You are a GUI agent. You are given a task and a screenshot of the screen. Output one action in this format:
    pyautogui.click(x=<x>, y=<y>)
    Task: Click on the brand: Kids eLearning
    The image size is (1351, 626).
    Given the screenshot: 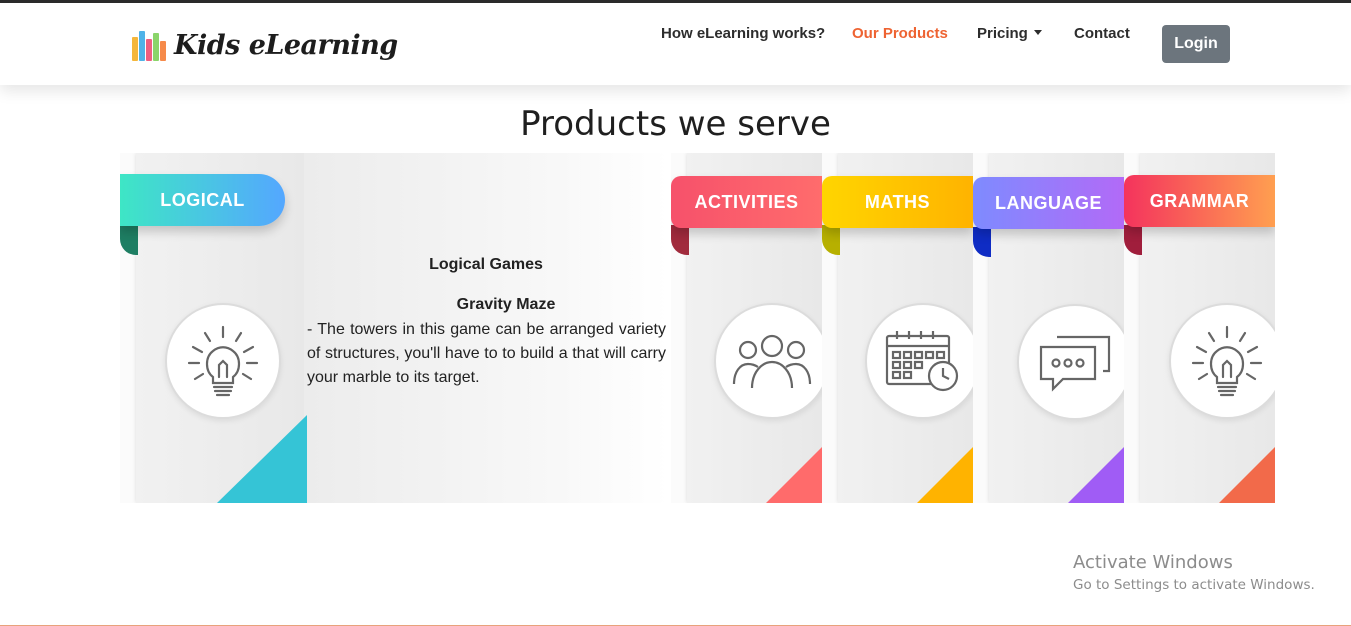 What is the action you would take?
    pyautogui.click(x=265, y=45)
    